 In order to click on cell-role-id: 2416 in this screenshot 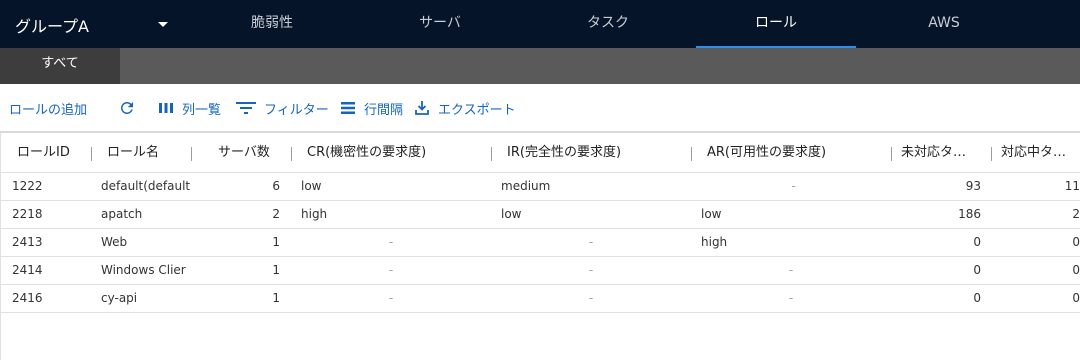, I will do `click(27, 298)`.